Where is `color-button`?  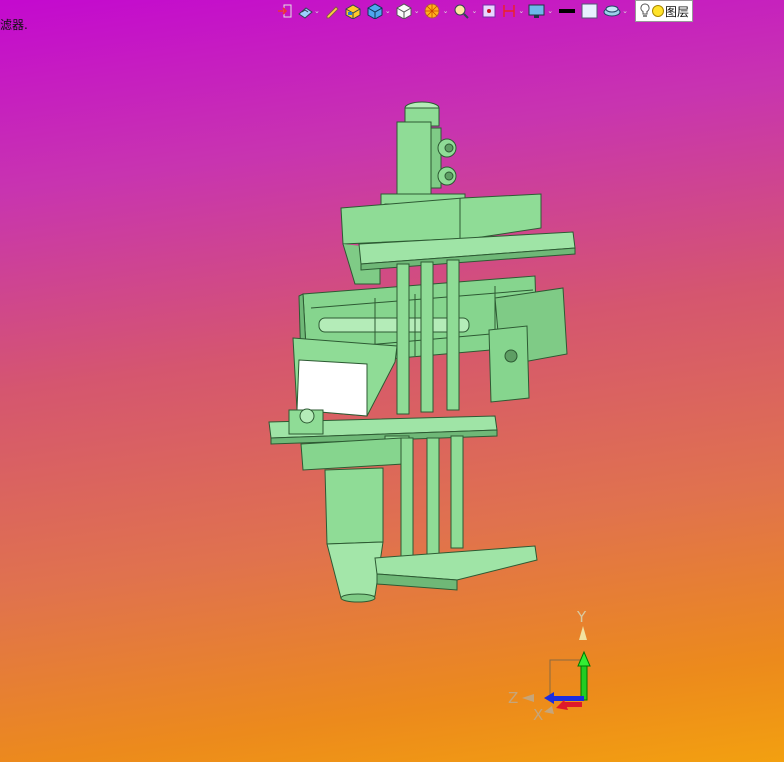 color-button is located at coordinates (590, 11).